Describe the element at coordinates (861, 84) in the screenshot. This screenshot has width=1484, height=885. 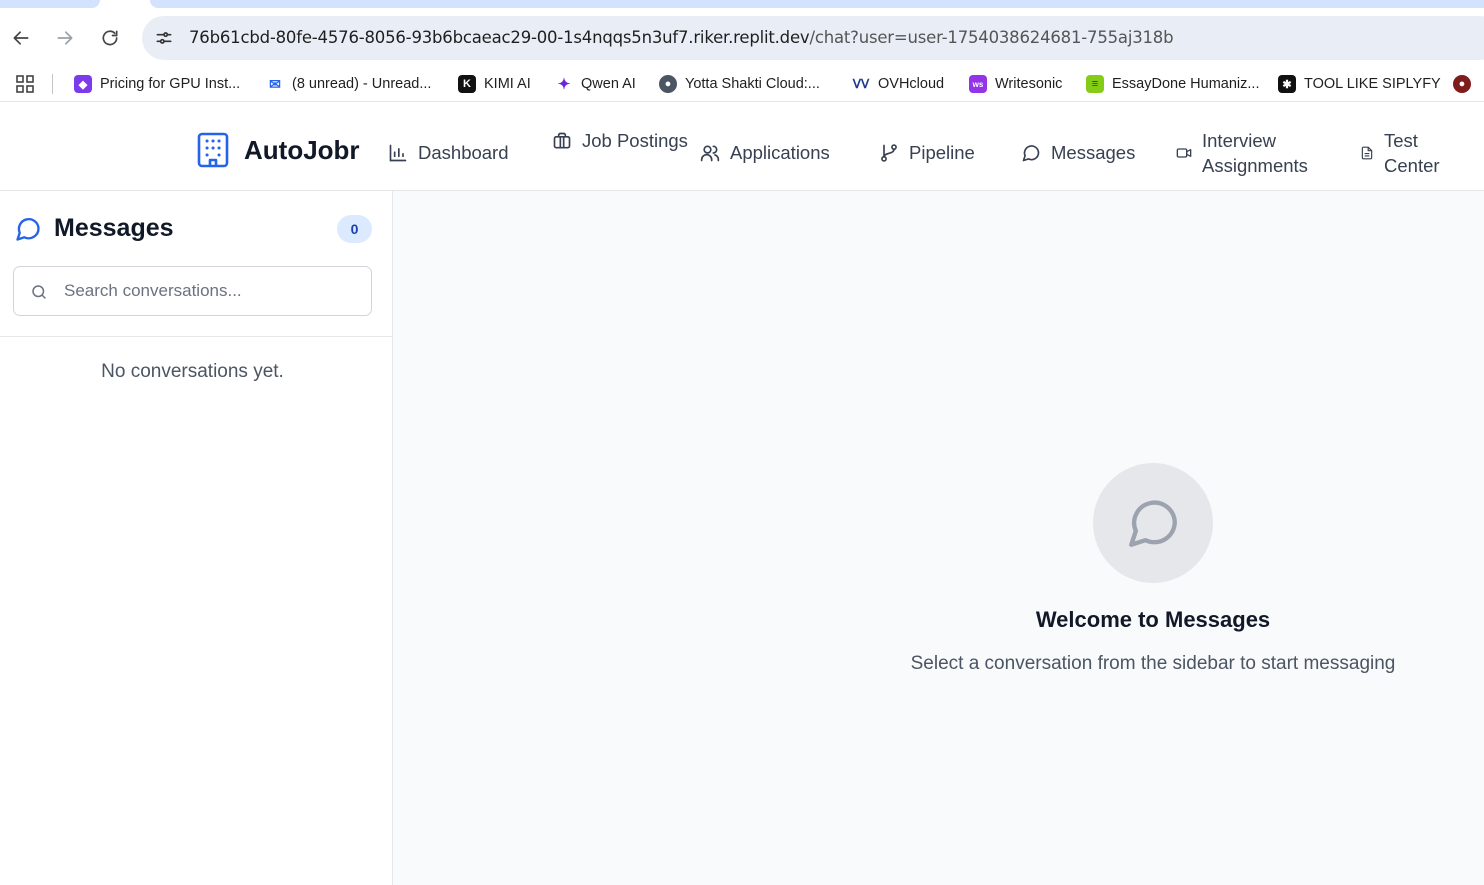
I see `ovh-icon: ᐯᐯ` at that location.